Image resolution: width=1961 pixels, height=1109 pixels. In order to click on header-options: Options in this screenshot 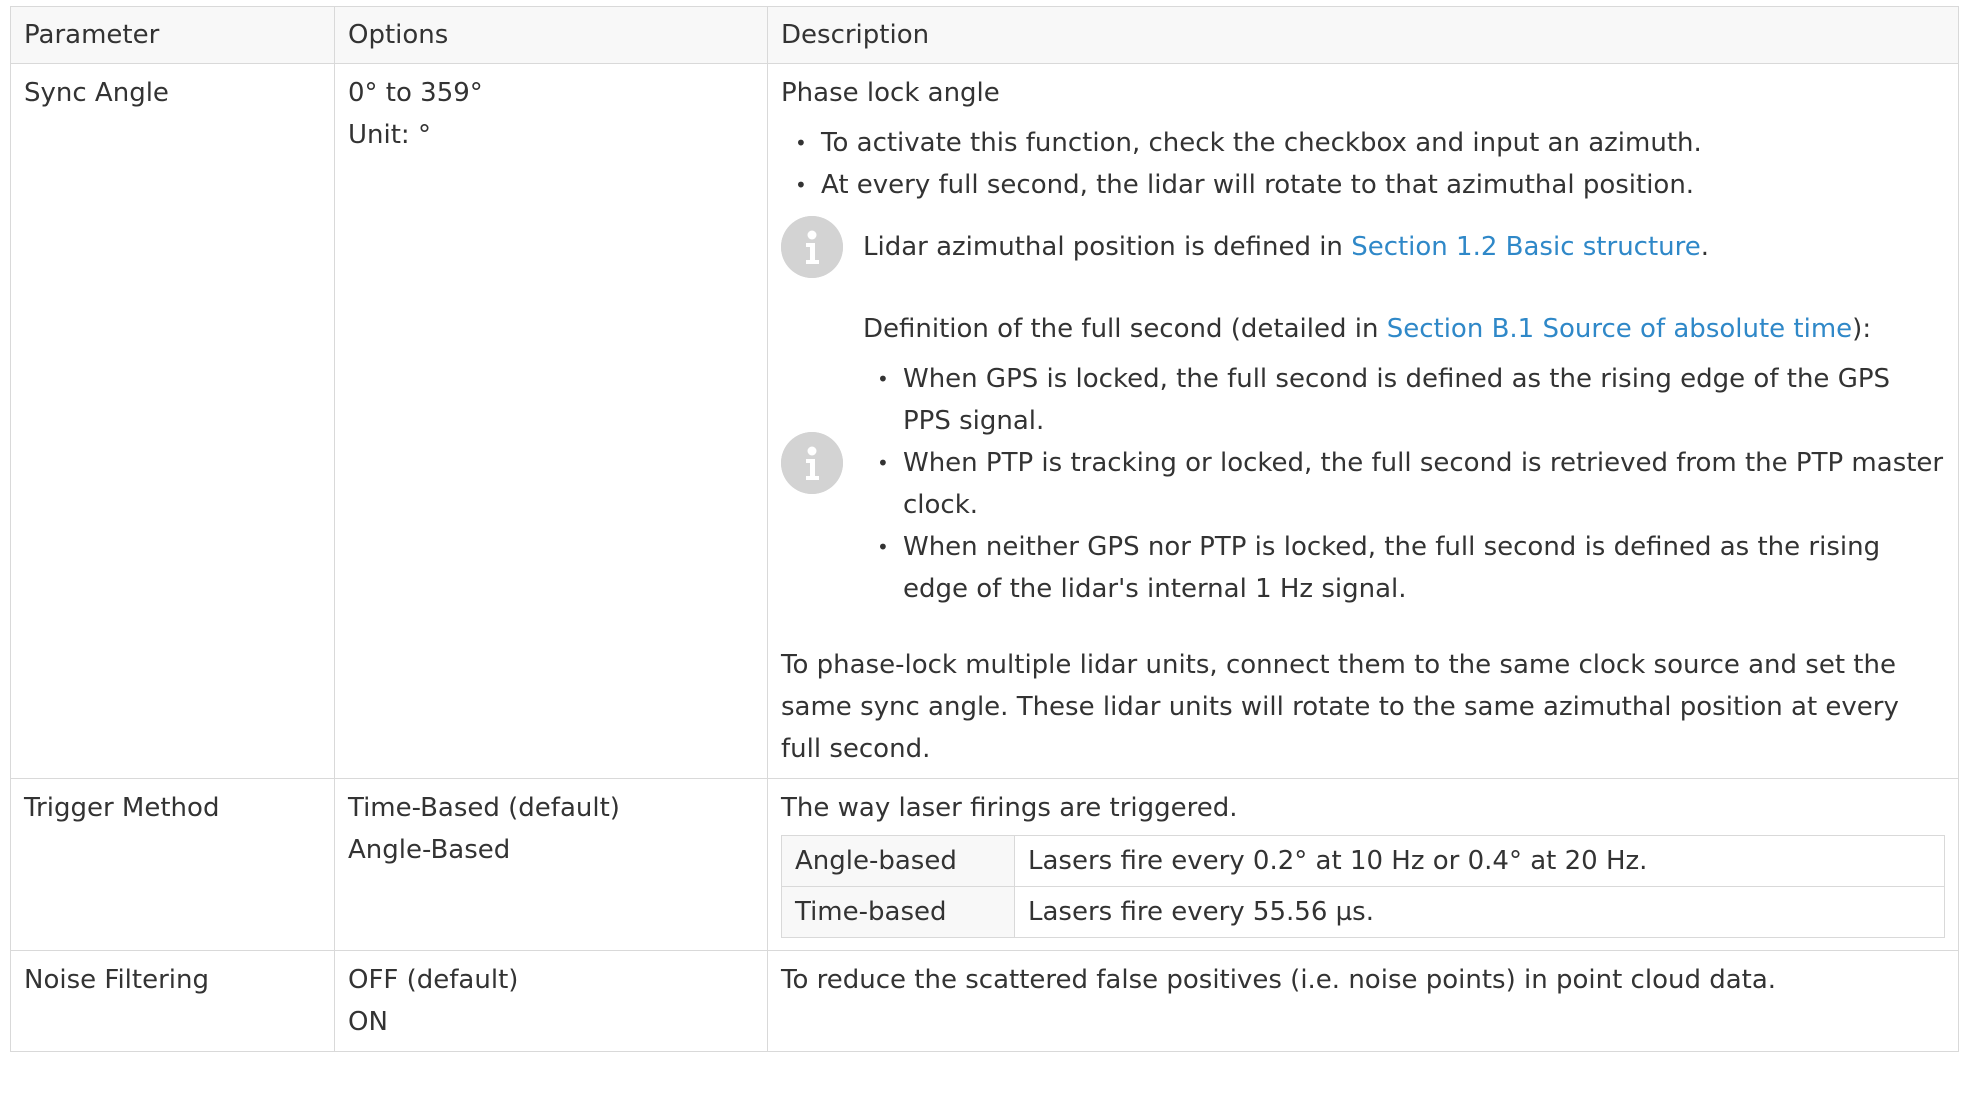, I will do `click(551, 35)`.